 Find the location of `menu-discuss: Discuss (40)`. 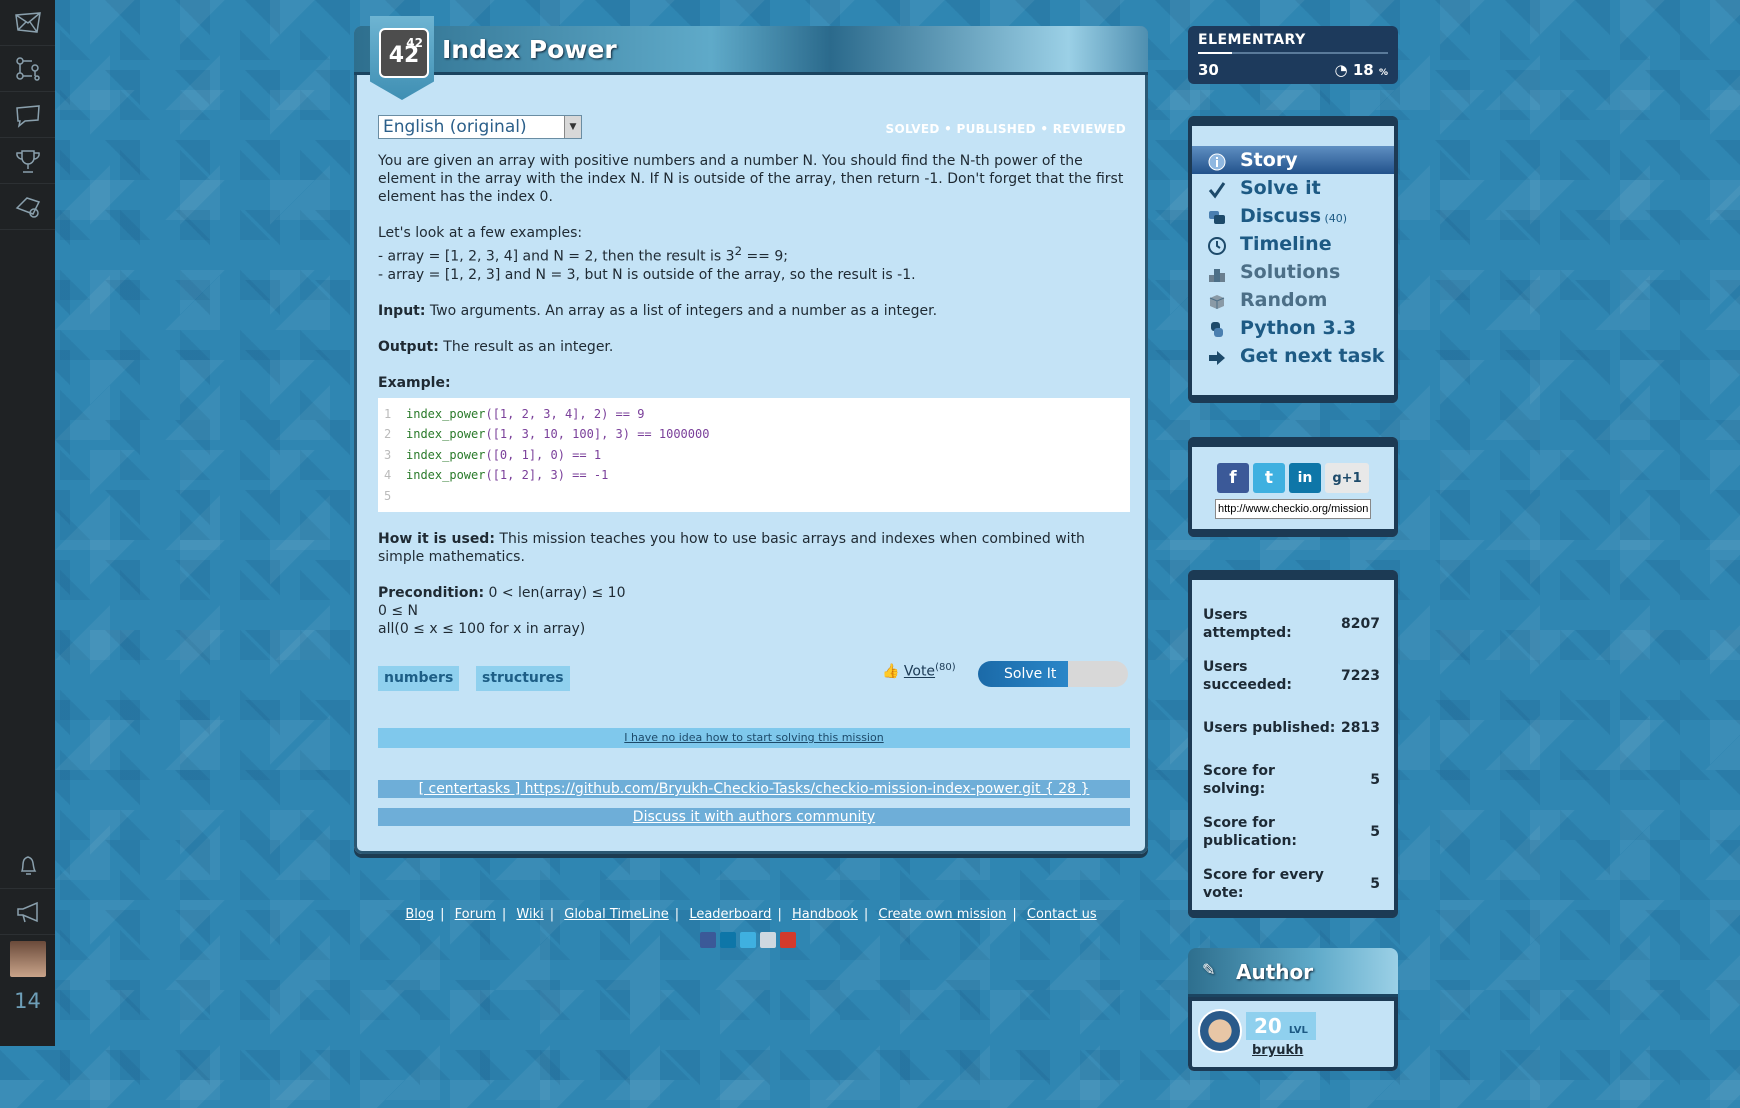

menu-discuss: Discuss (40) is located at coordinates (1293, 216).